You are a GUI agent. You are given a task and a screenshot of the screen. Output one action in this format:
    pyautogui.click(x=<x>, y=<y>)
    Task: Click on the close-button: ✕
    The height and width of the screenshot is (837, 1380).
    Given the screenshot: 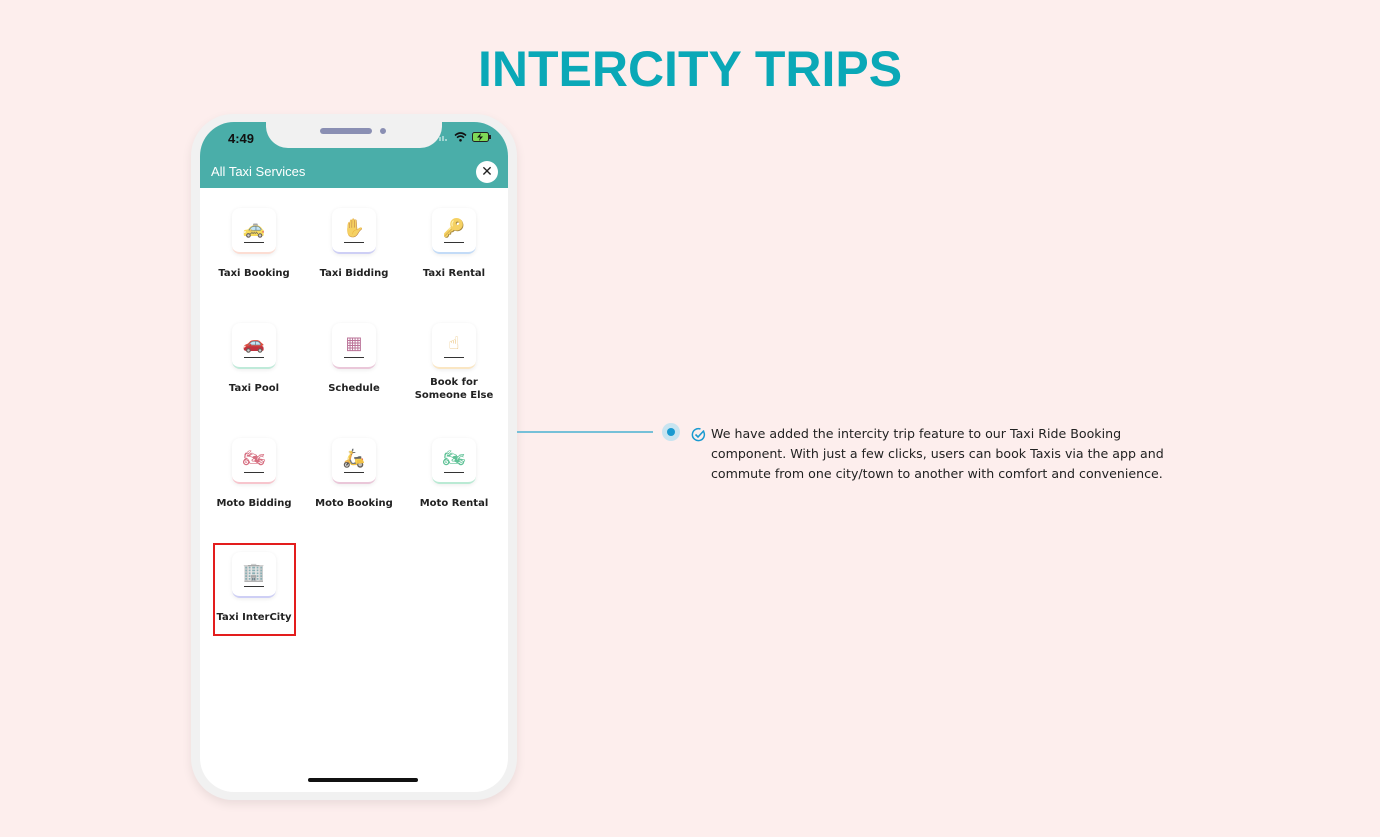 What is the action you would take?
    pyautogui.click(x=487, y=172)
    